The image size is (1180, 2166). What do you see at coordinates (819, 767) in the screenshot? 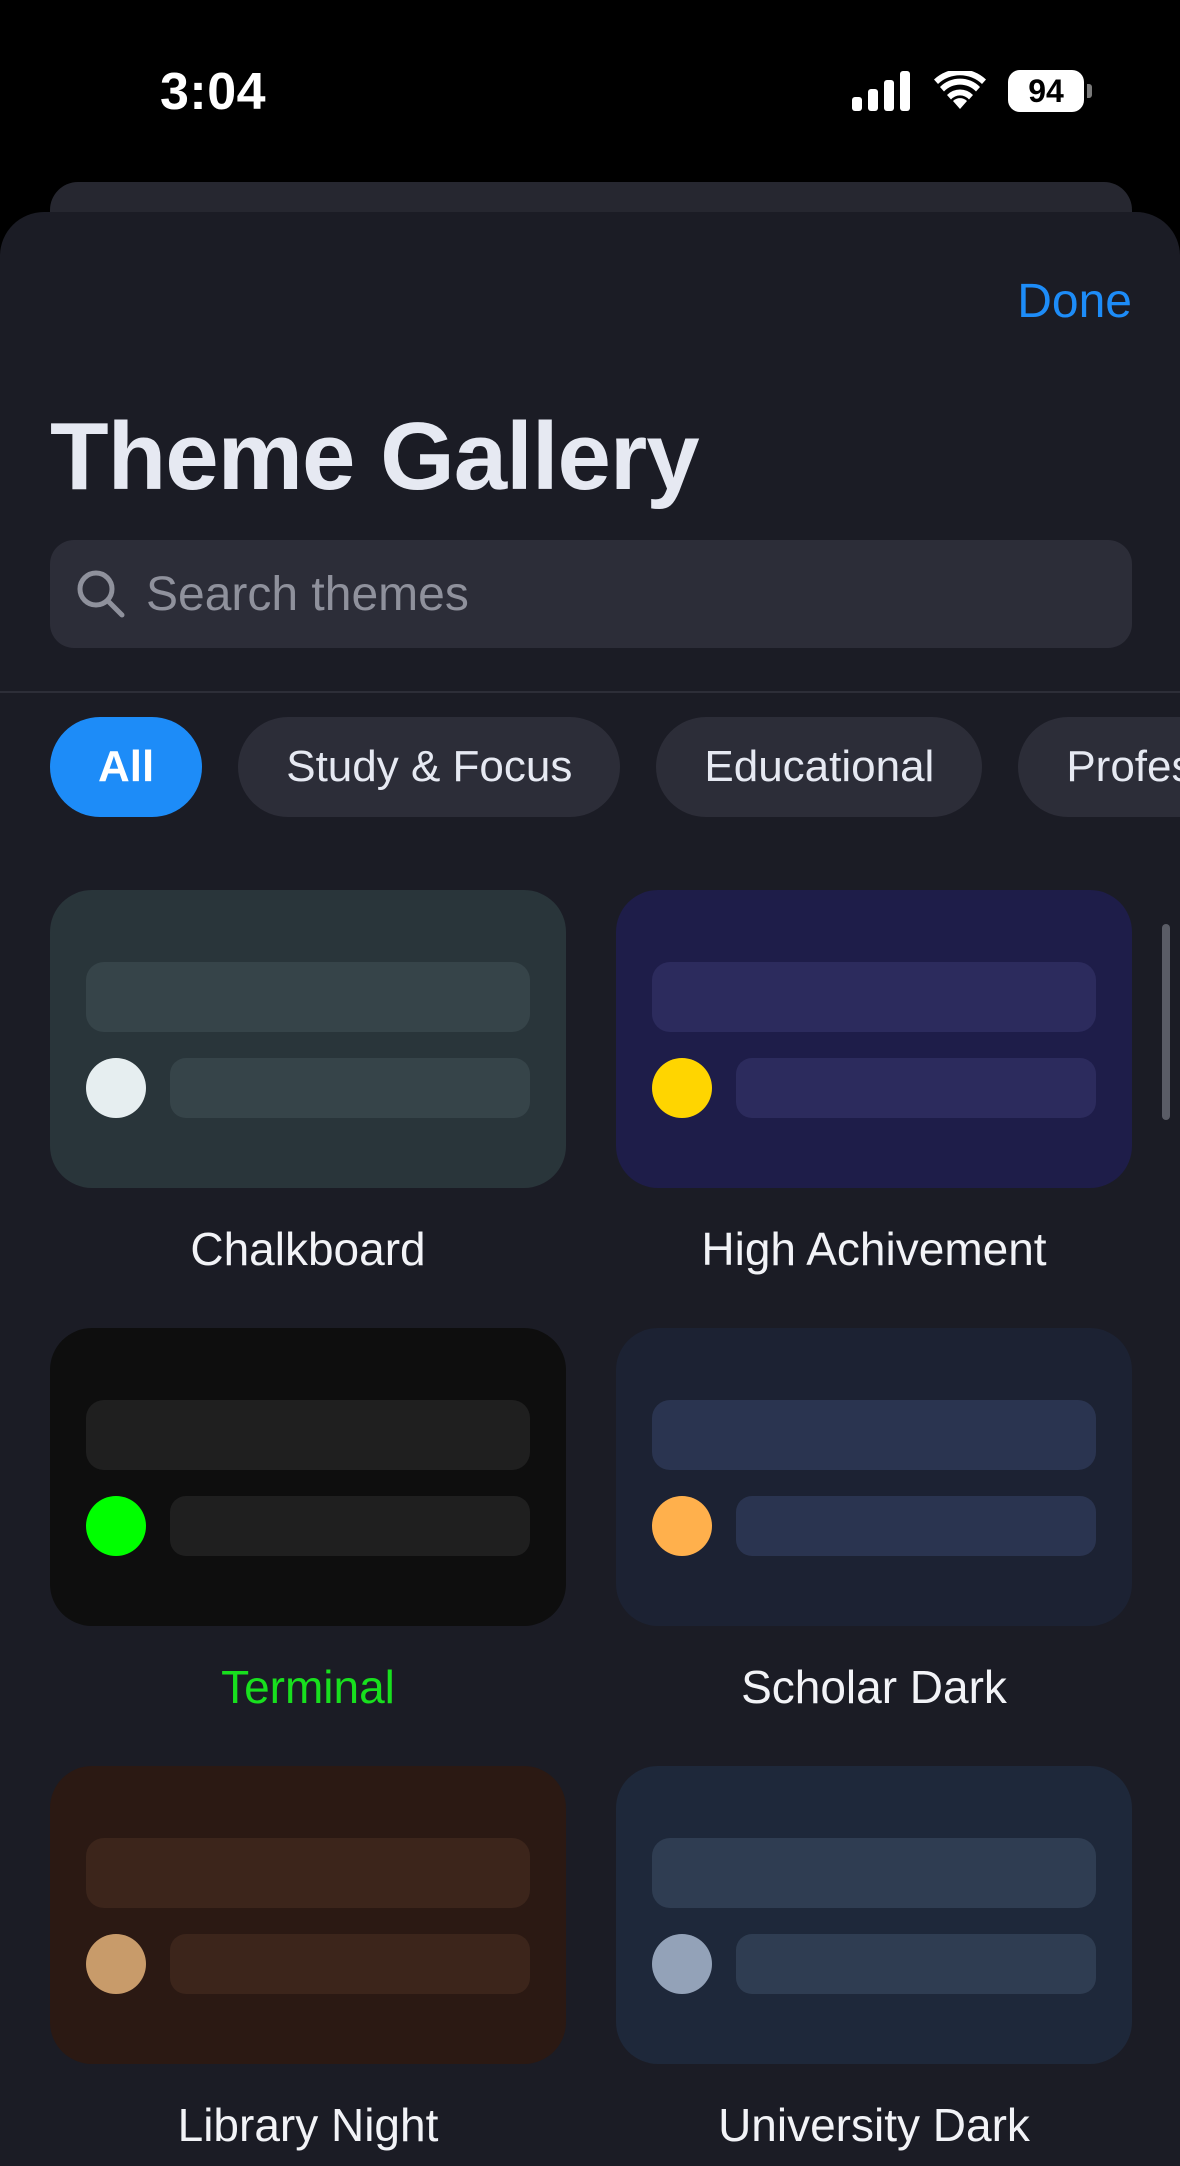
I see `filter-chip-educational: Educational` at bounding box center [819, 767].